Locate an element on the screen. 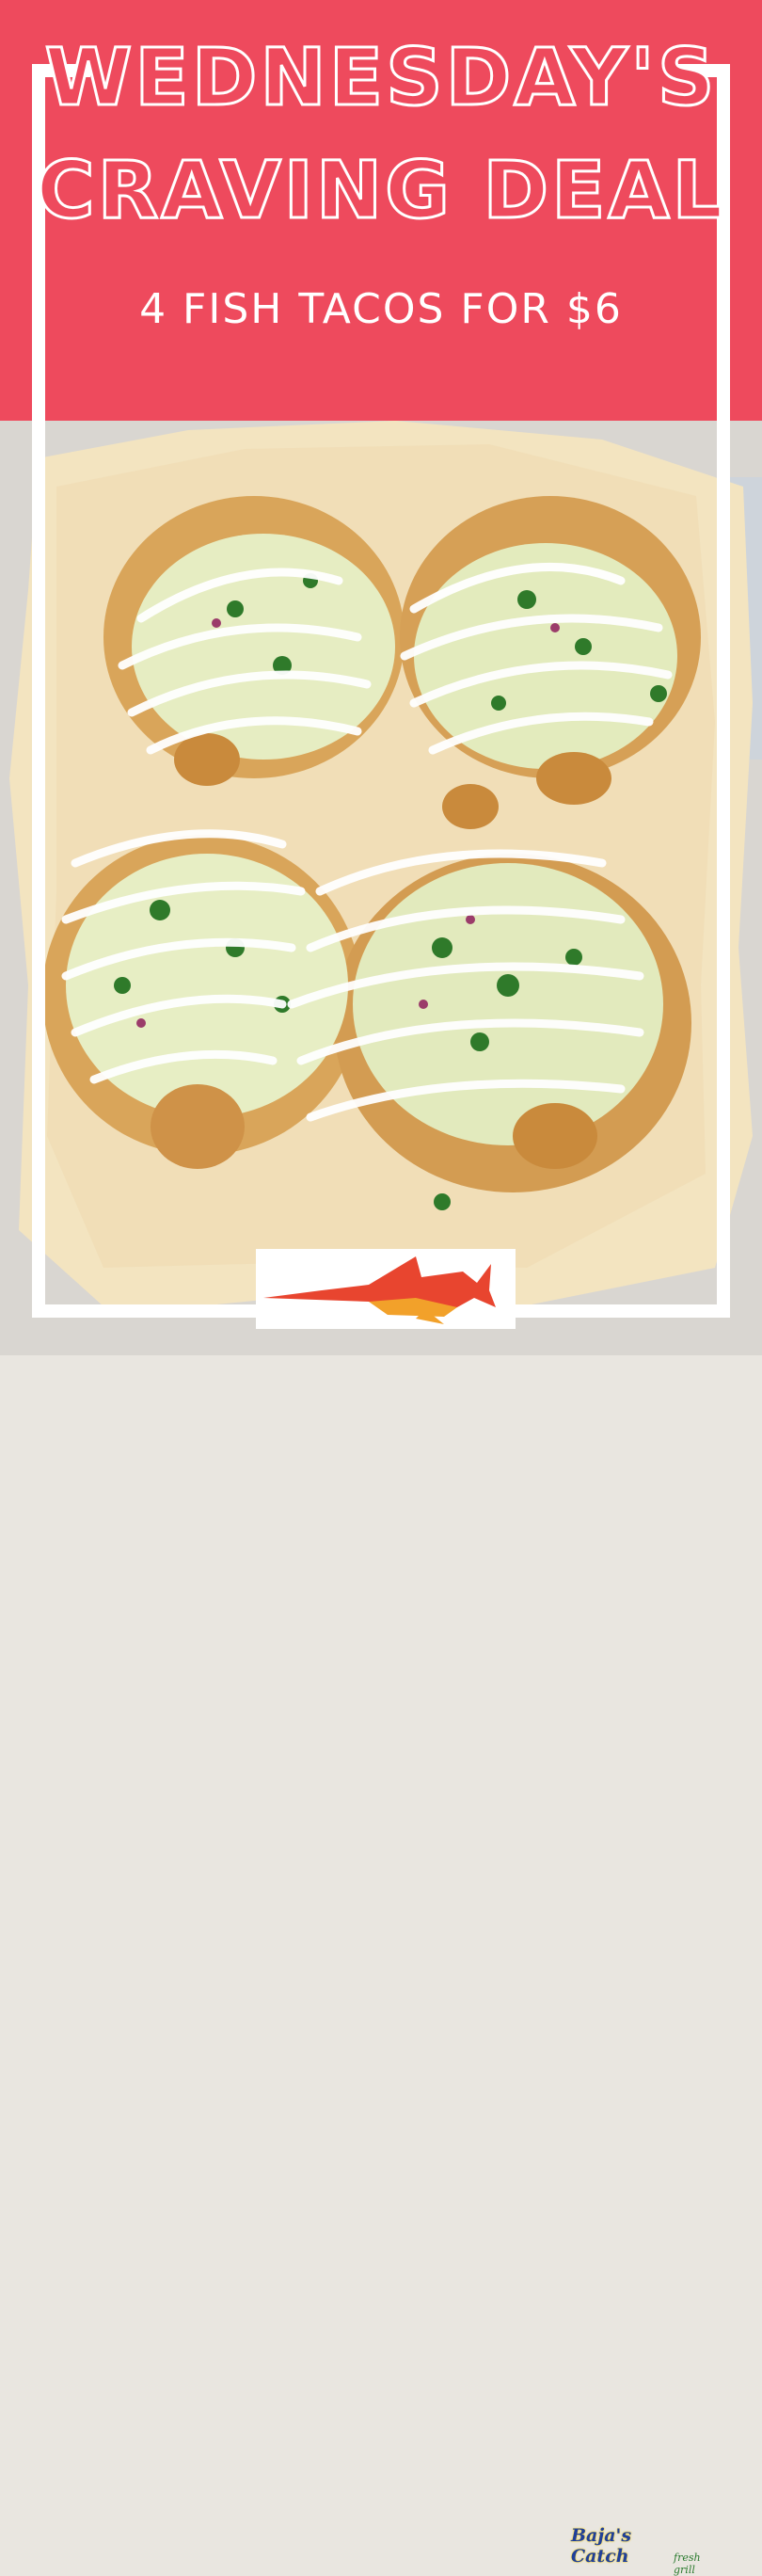 Image resolution: width=762 pixels, height=2576 pixels. headline-line-1: WEDNESDAY'S is located at coordinates (381, 77).